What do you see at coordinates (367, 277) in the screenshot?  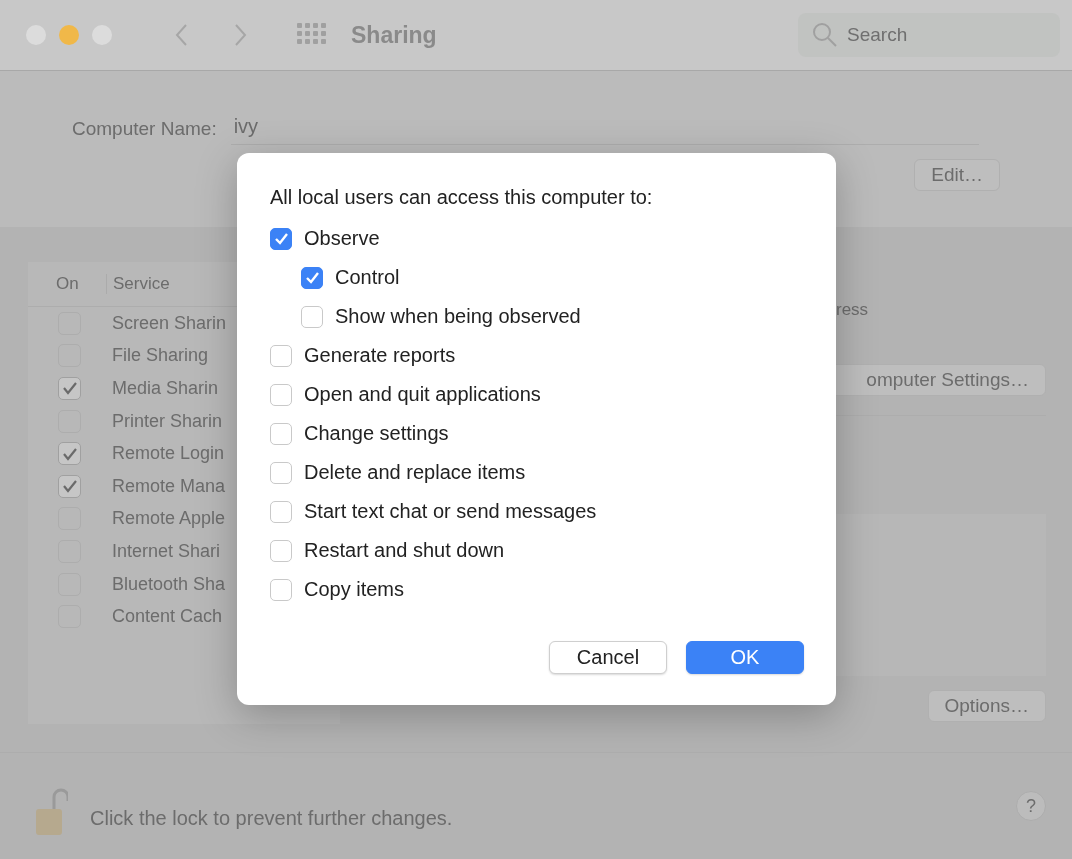 I see `option-label: Control` at bounding box center [367, 277].